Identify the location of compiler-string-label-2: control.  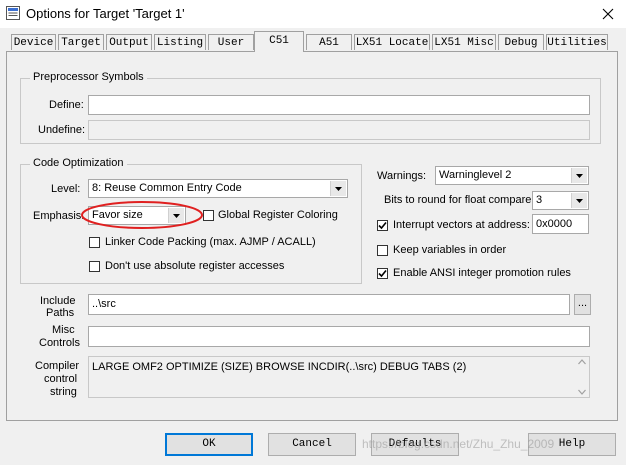
(61, 379).